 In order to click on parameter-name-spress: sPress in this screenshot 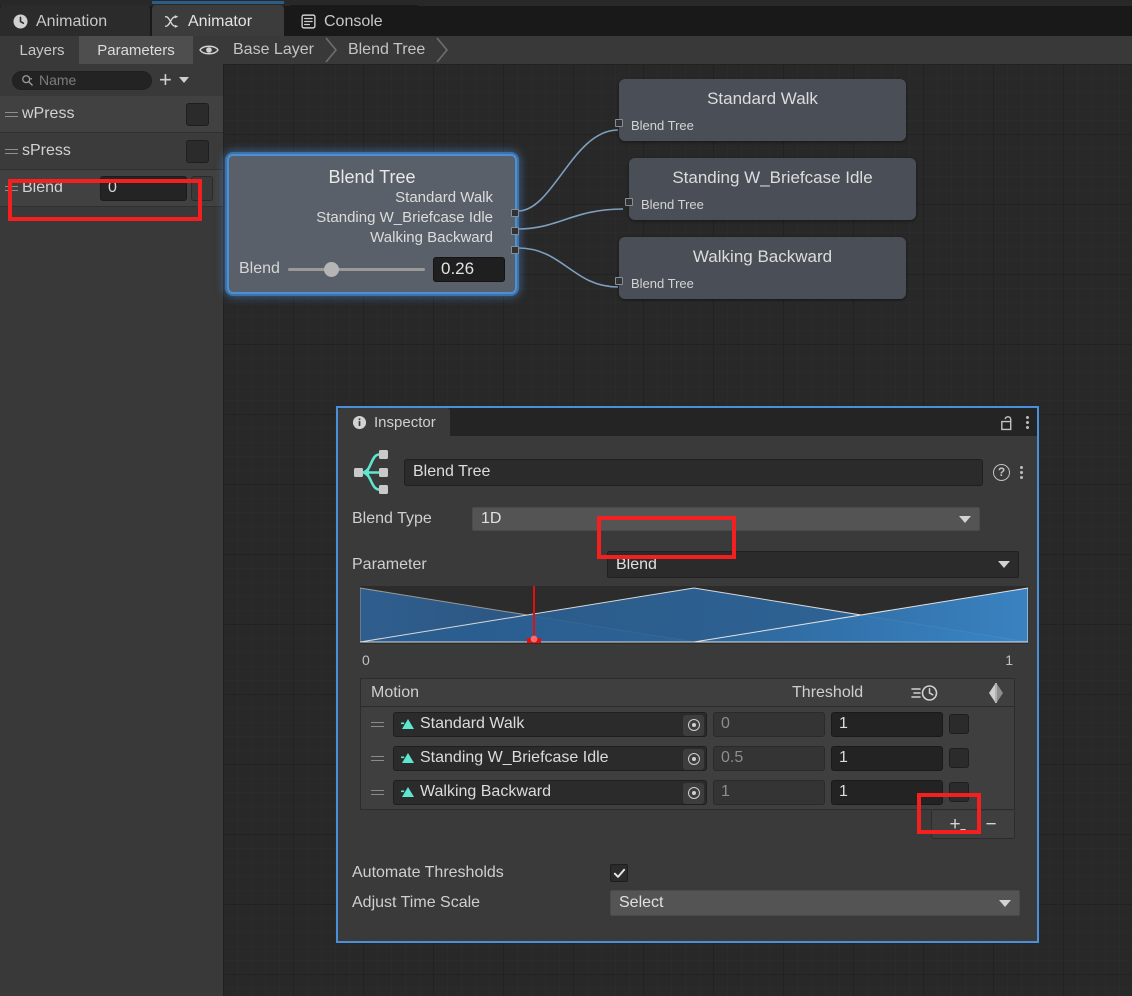, I will do `click(46, 150)`.